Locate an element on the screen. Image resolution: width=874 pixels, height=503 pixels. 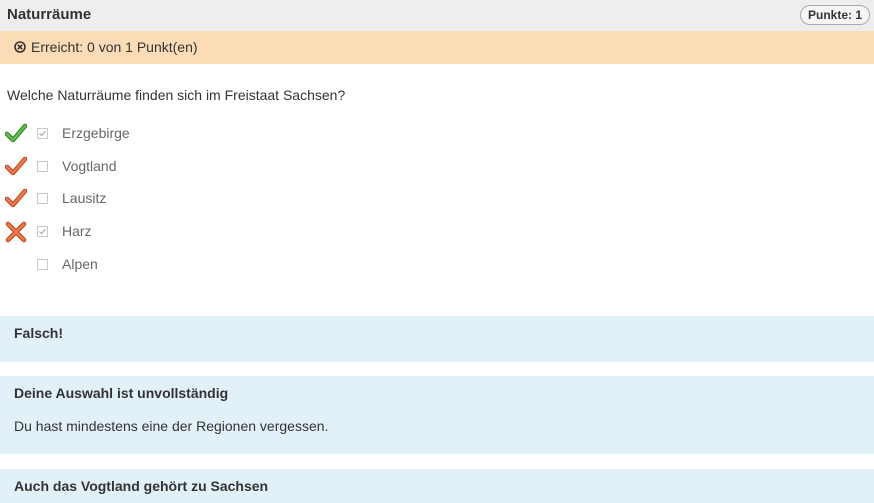
cross-orange-icon is located at coordinates (16, 232).